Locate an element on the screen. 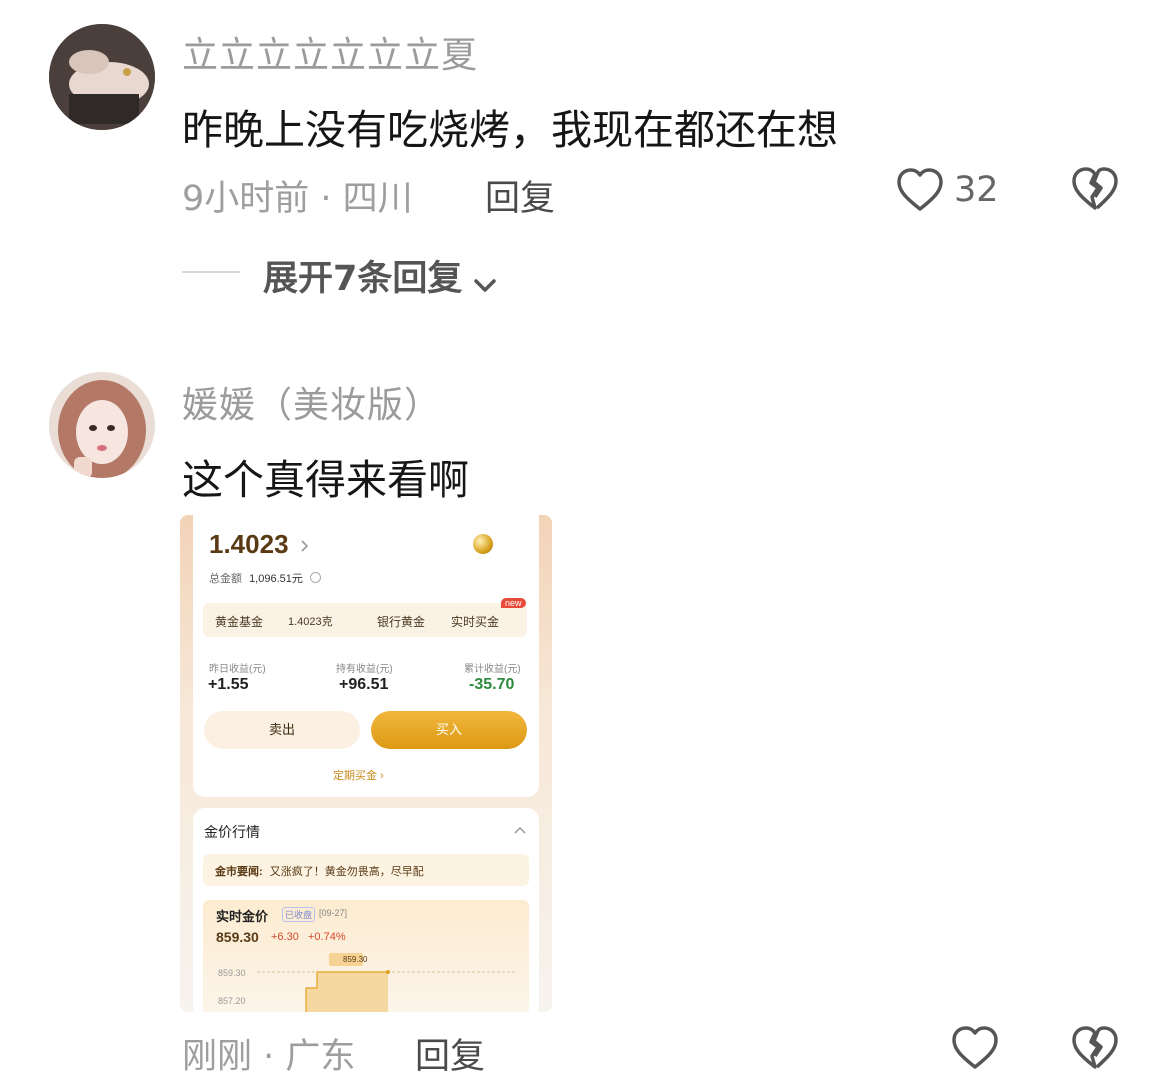 This screenshot has height=1083, width=1170. tab-realtime: 实时买金 is located at coordinates (475, 621).